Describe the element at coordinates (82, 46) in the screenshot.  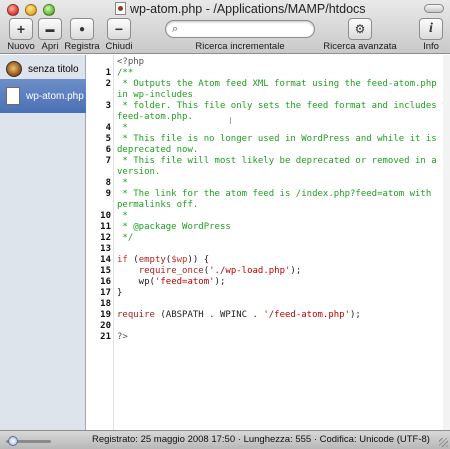
I see `save-button-label: Registra` at that location.